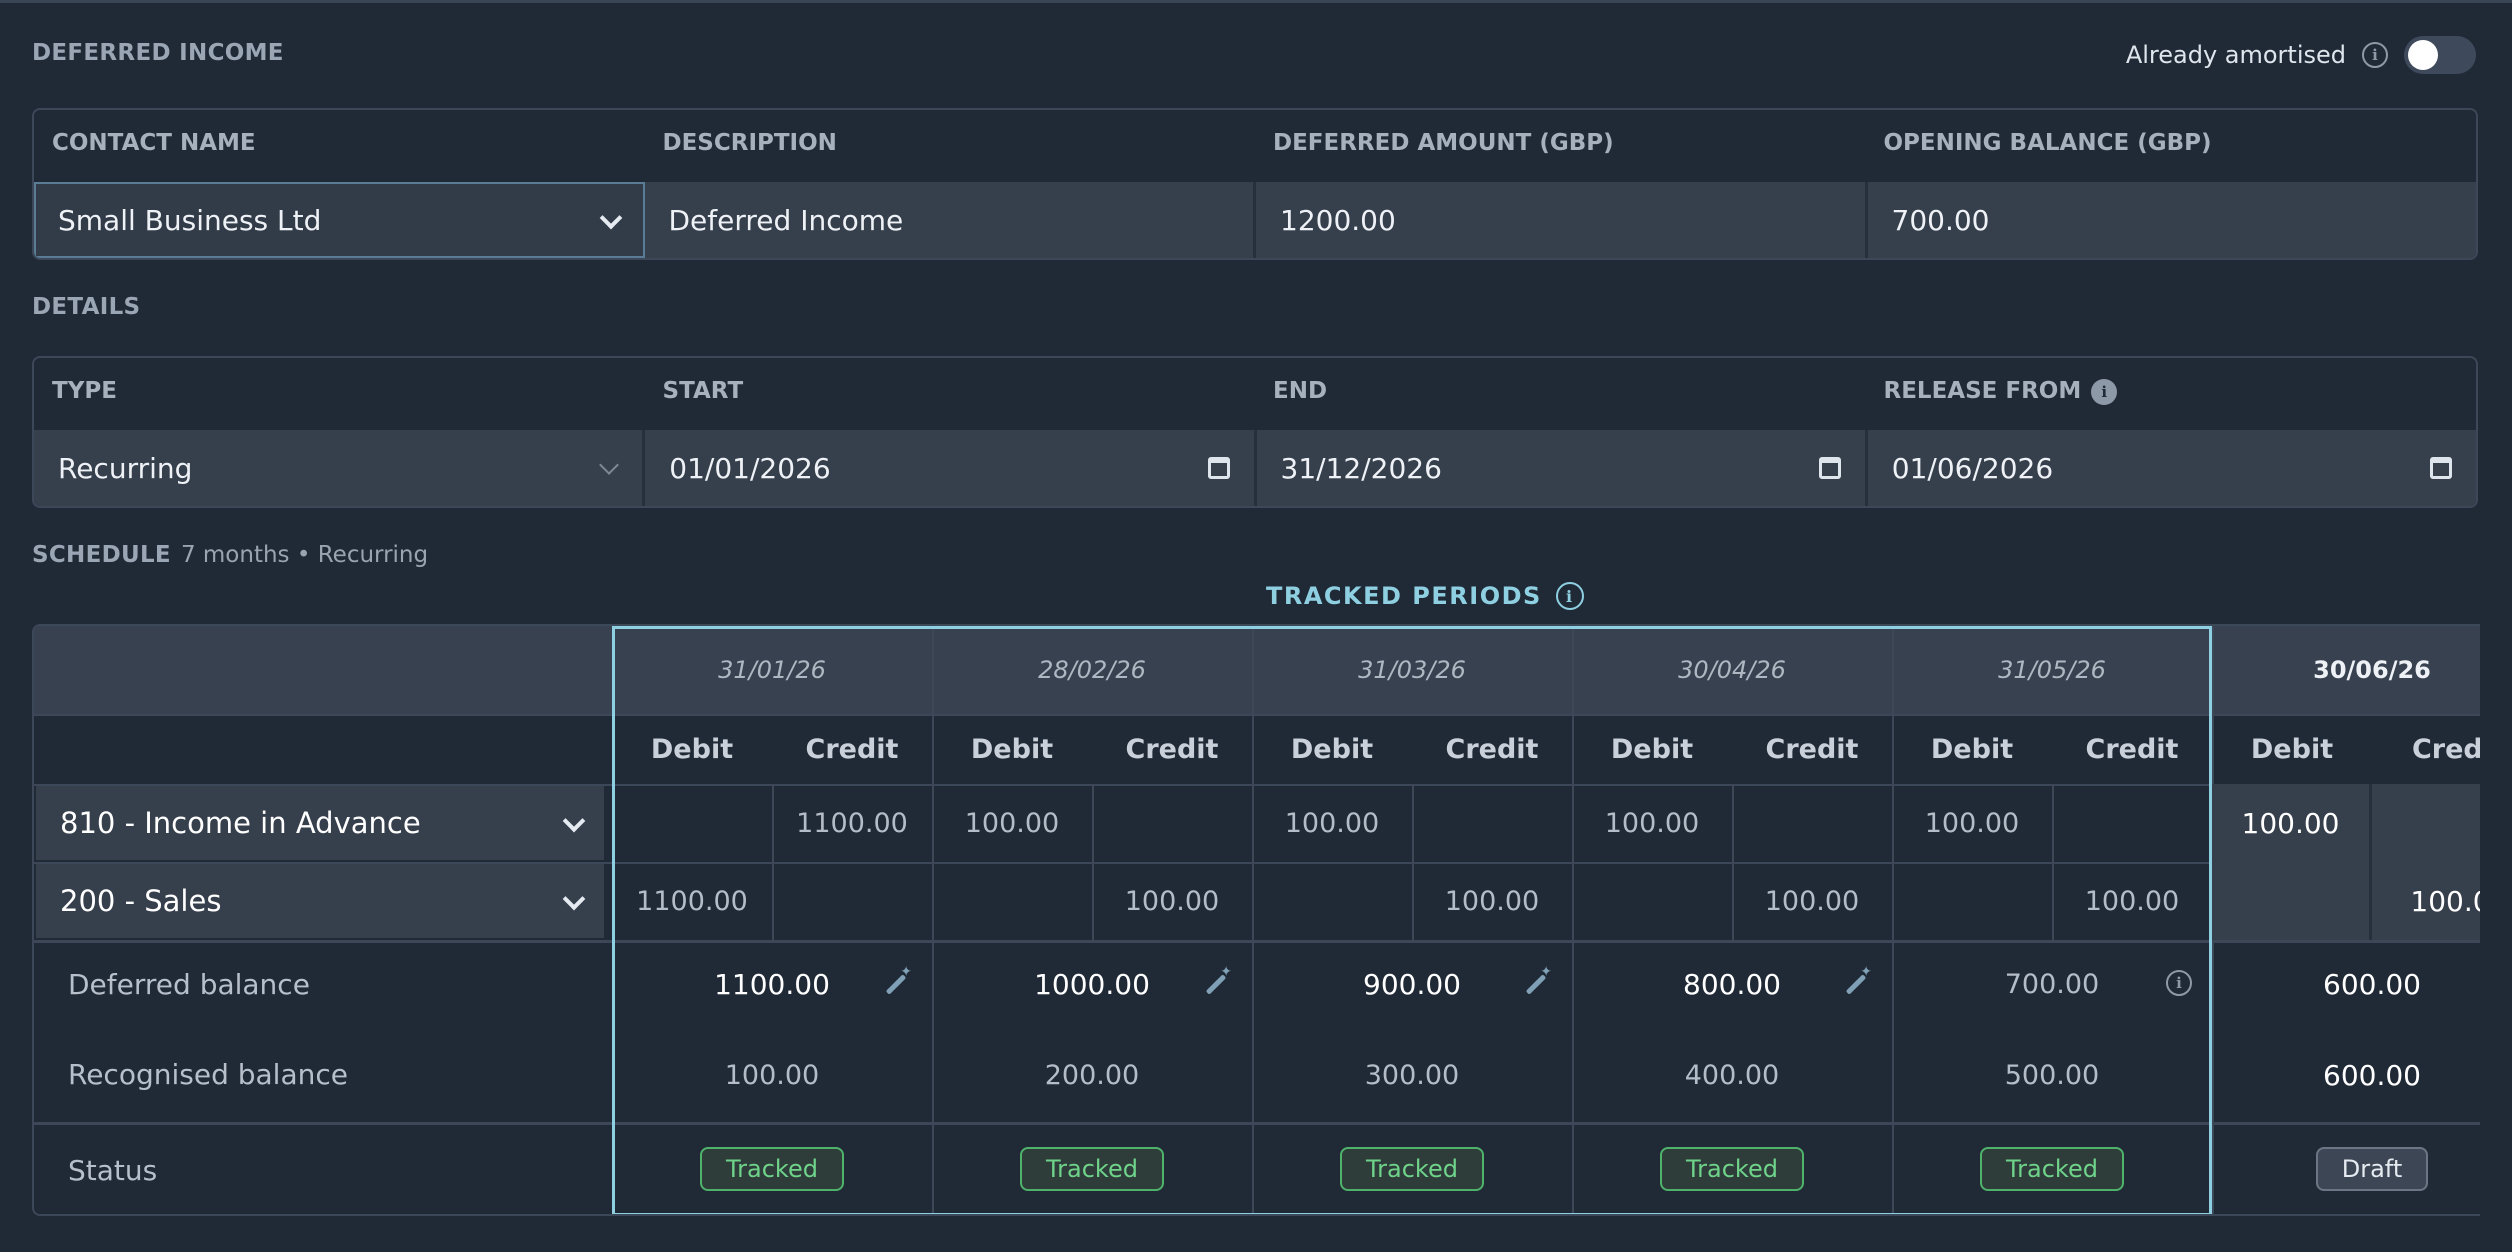 The height and width of the screenshot is (1252, 2512). What do you see at coordinates (772, 1075) in the screenshot?
I see `recognised-balance-value: 100.00` at bounding box center [772, 1075].